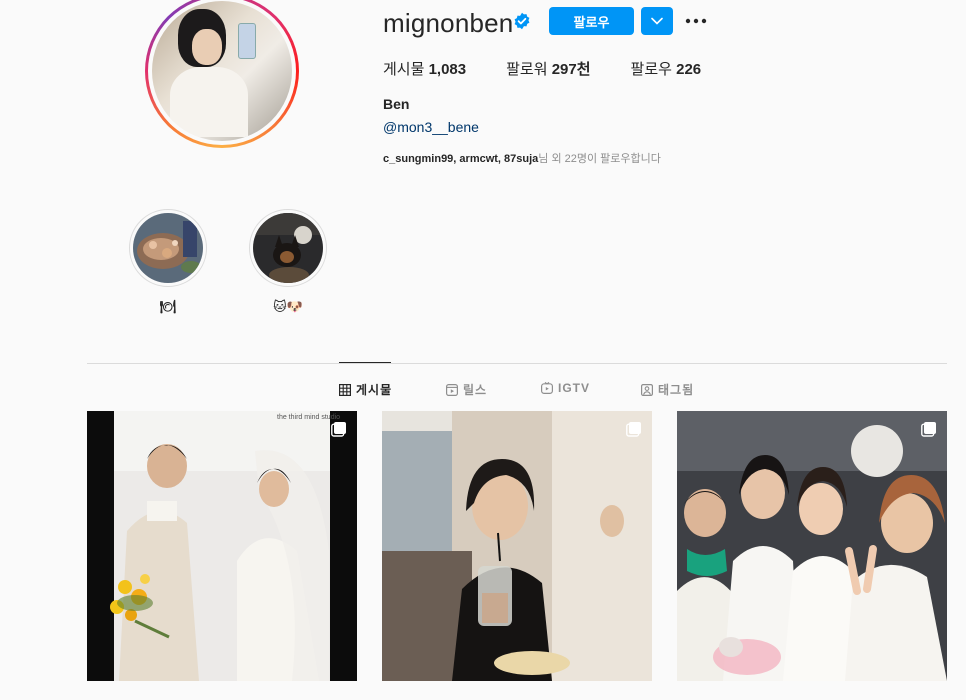 This screenshot has height=700, width=966. What do you see at coordinates (425, 69) in the screenshot?
I see `posts-count: 게시물 1,083` at bounding box center [425, 69].